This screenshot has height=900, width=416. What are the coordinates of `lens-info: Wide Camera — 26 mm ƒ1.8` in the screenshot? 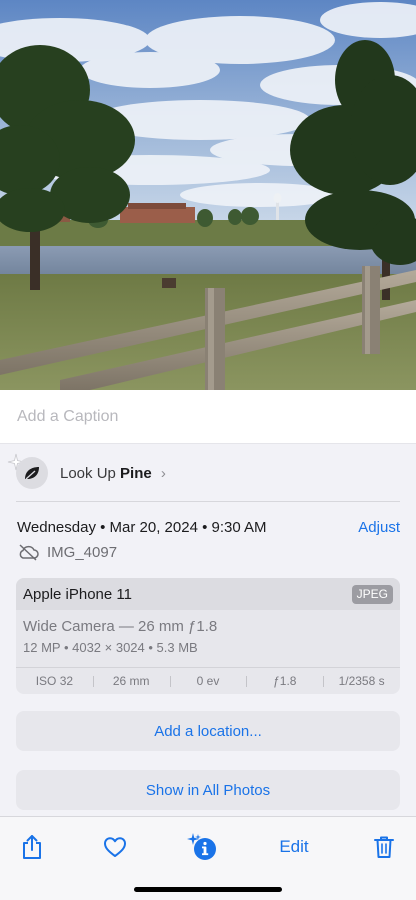 It's located at (120, 626).